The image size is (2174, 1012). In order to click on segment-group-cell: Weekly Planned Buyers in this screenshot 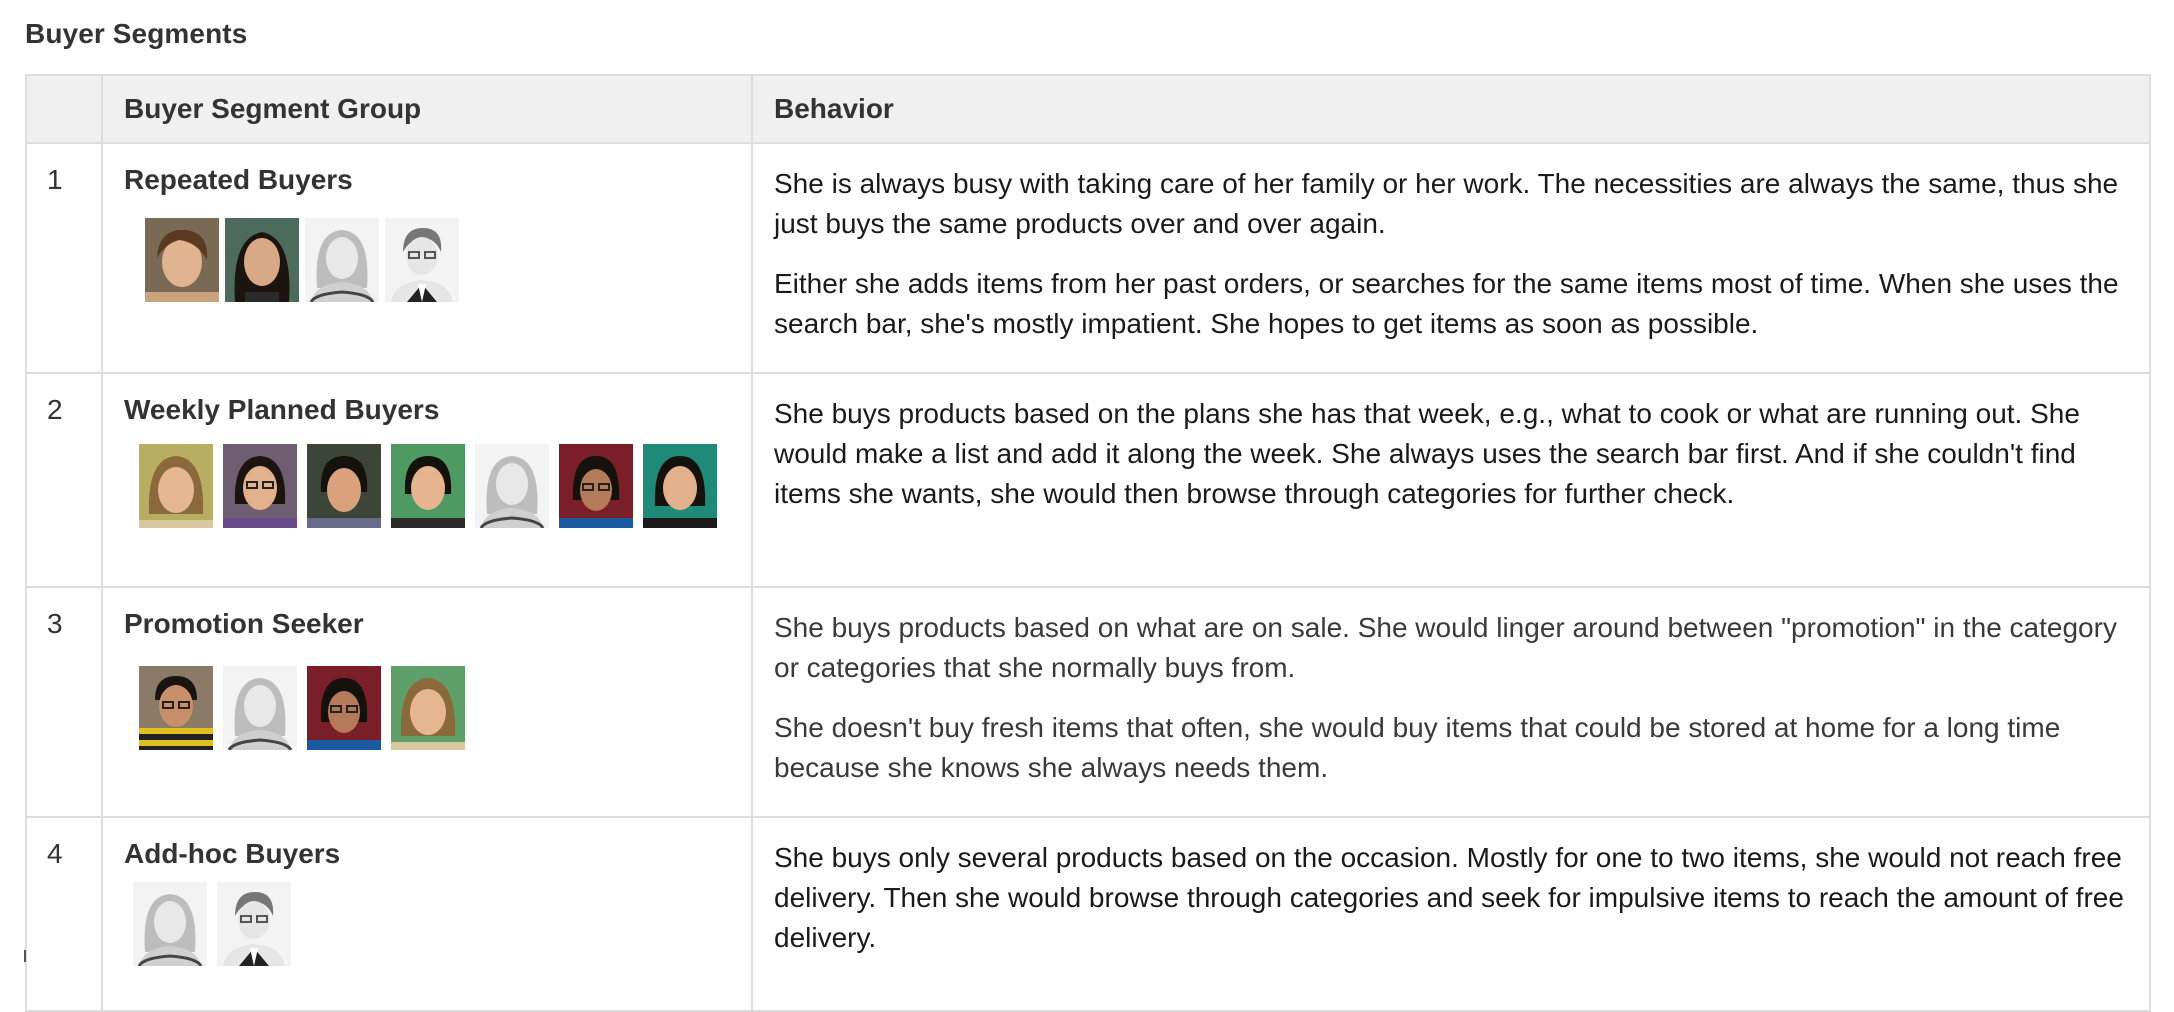, I will do `click(427, 480)`.